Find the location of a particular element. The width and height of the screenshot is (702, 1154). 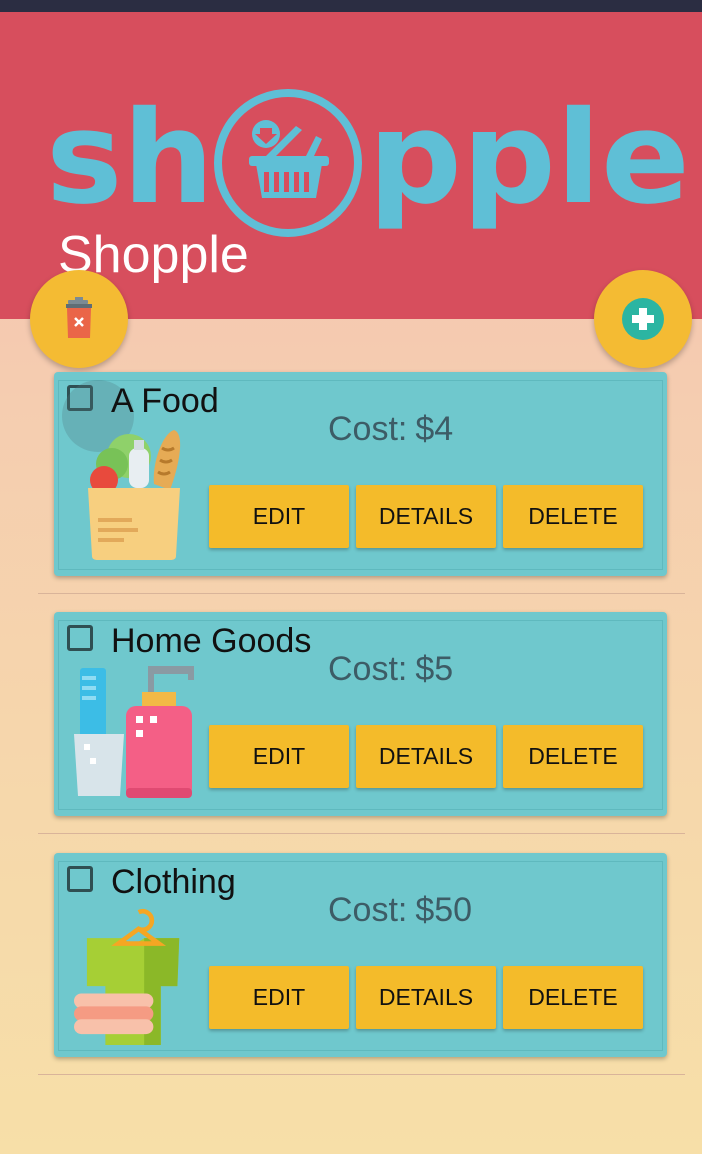

cost-value: $50 is located at coordinates (444, 910).